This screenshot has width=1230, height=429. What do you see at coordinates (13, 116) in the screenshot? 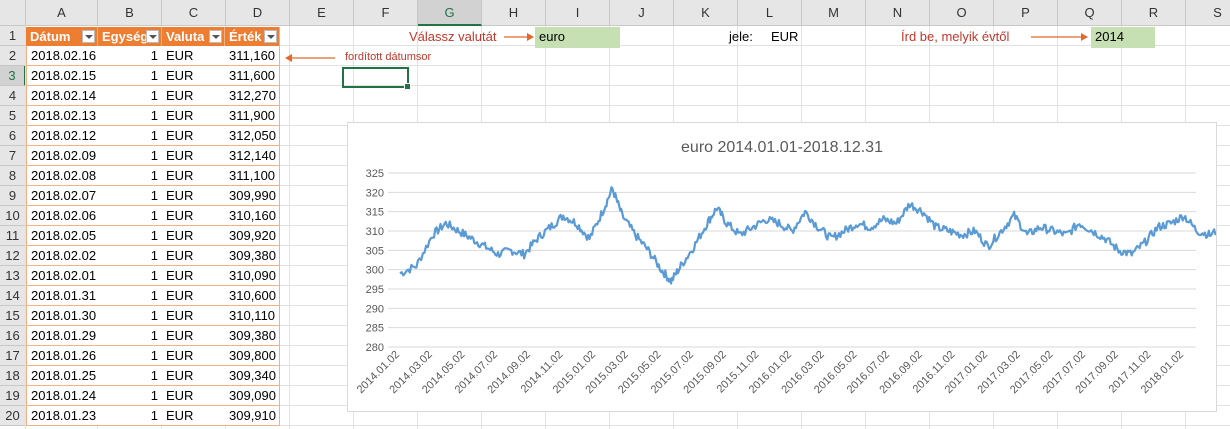
I see `row-header-5: 5` at bounding box center [13, 116].